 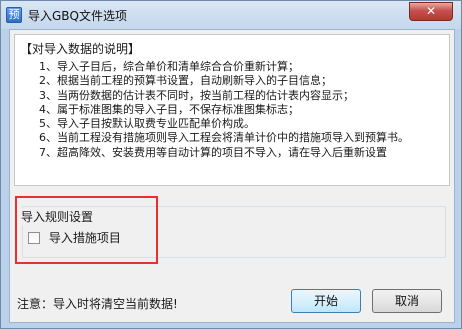 I want to click on description-item: 3、当两份数据的估计表不同时，按当前工程的估计表内容显示；, so click(x=196, y=95).